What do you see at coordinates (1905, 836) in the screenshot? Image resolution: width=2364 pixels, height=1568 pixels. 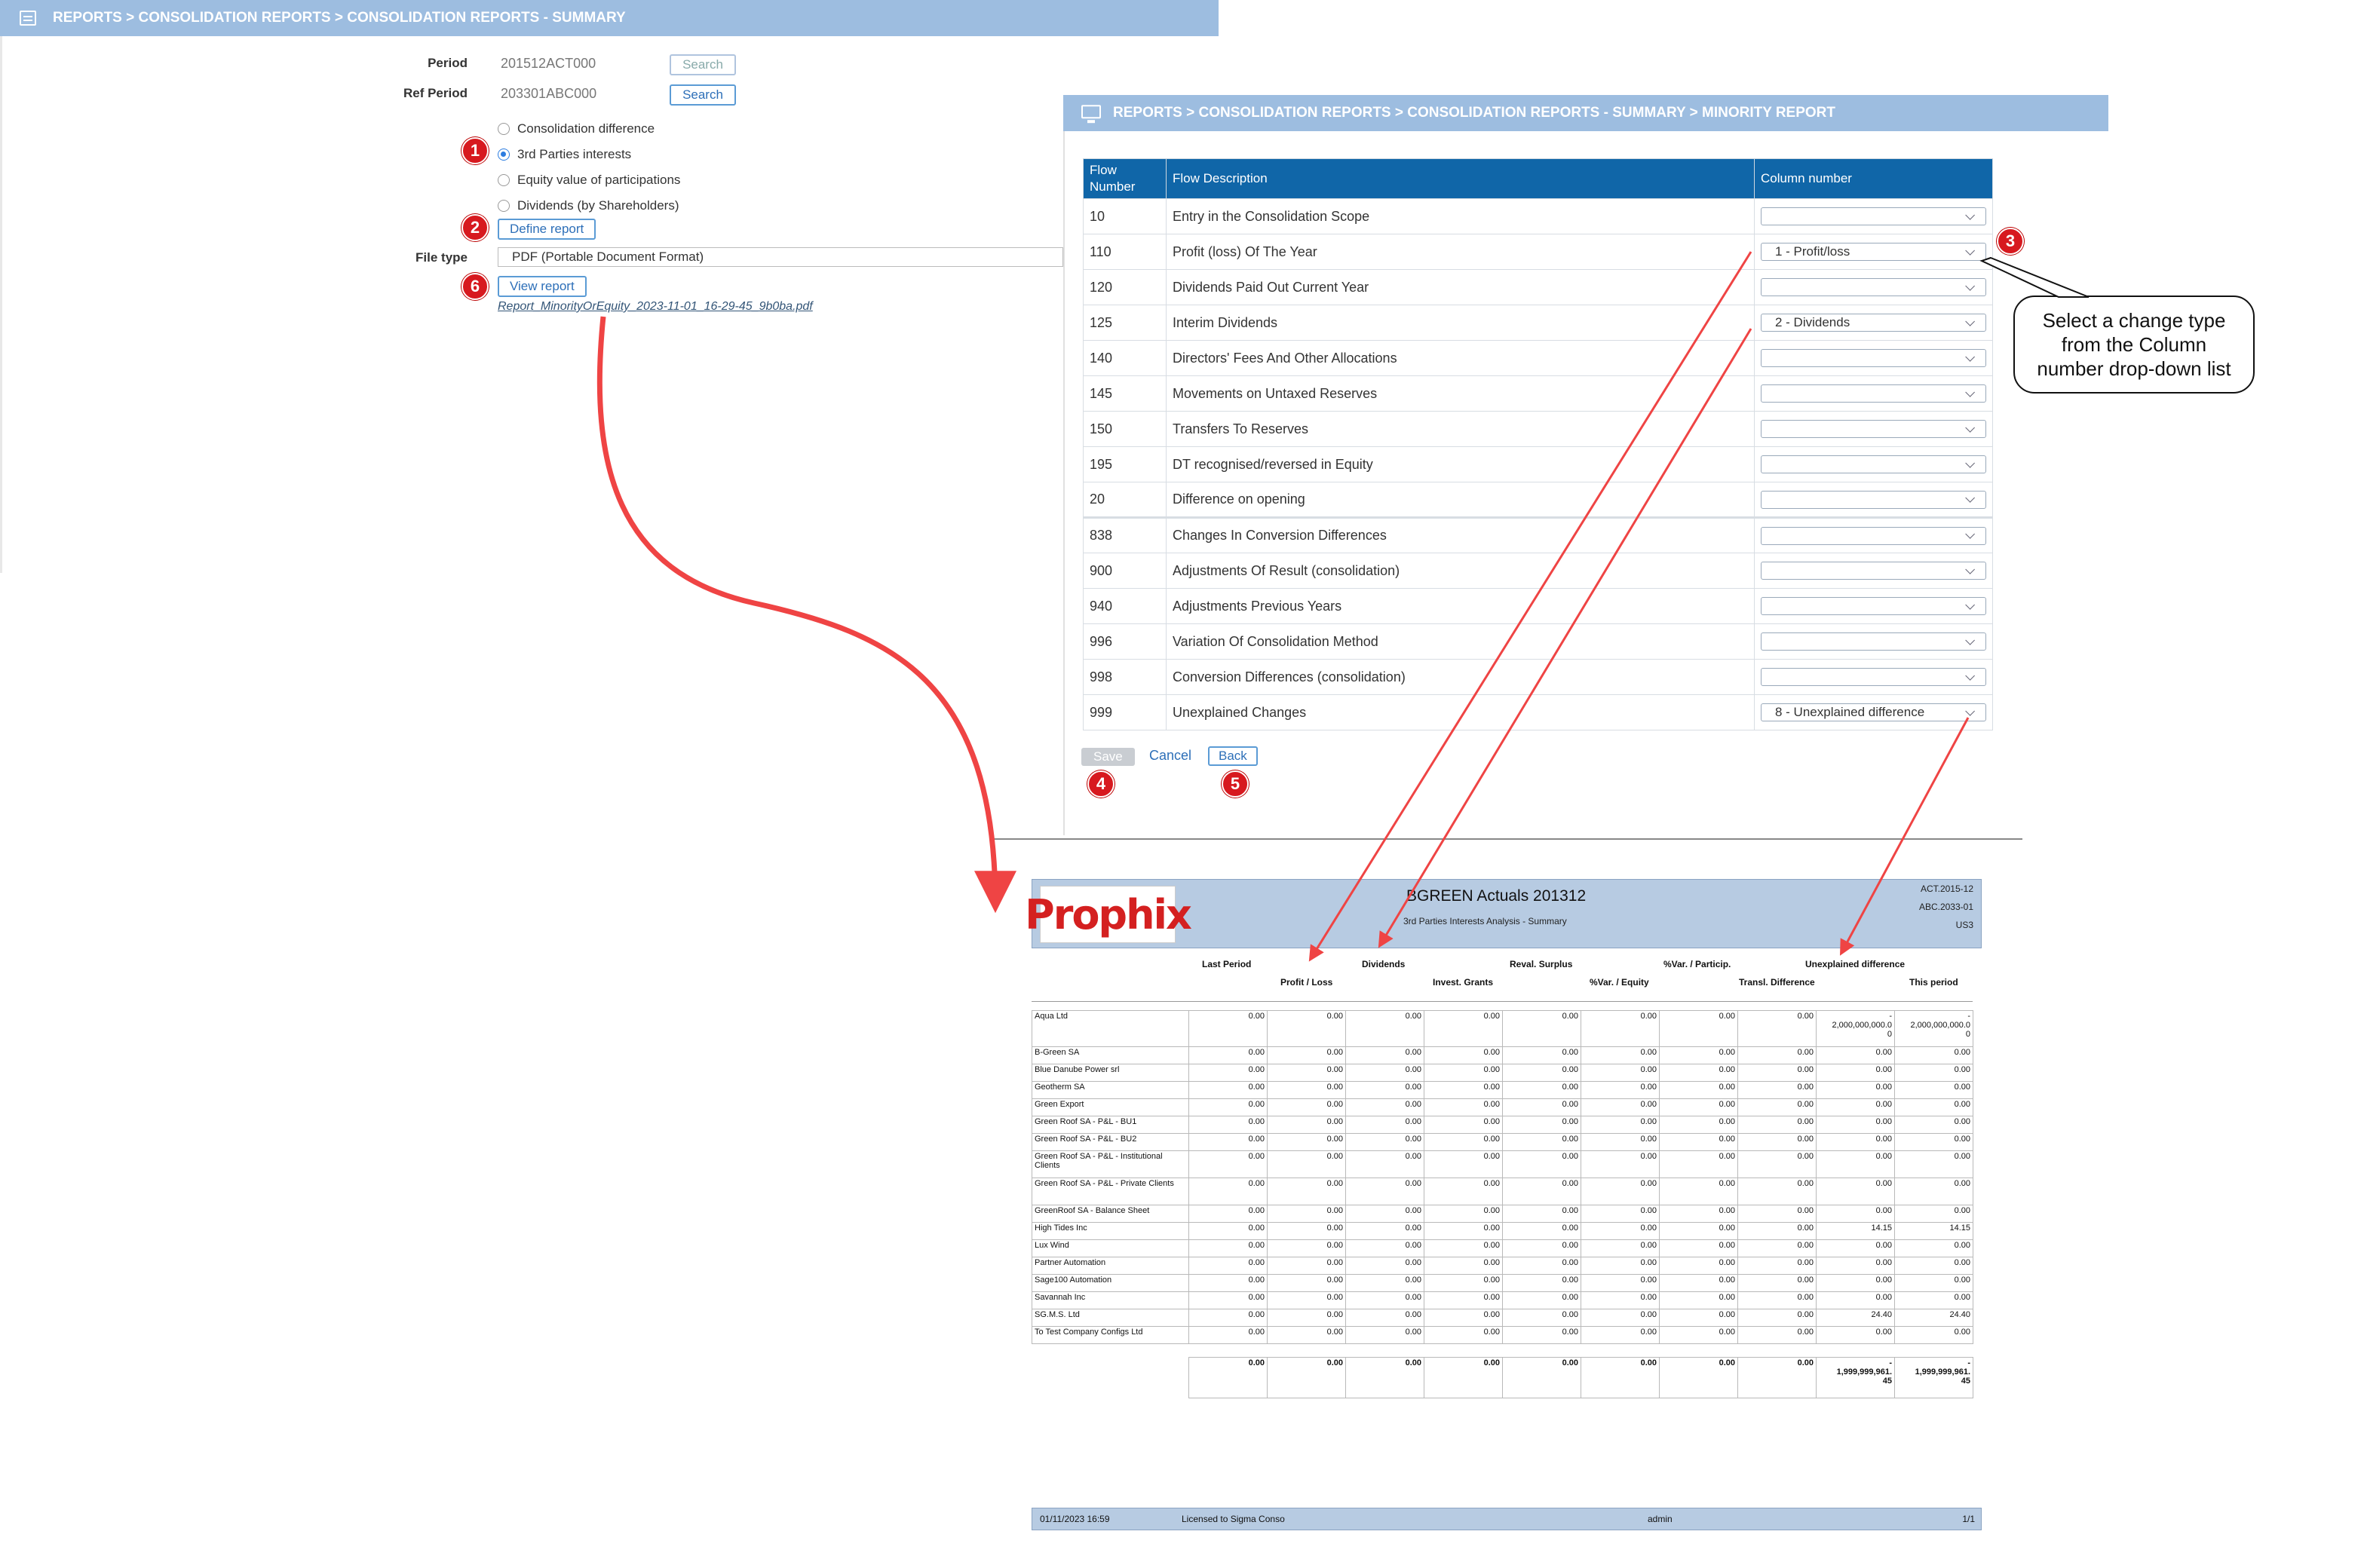 I see `arrow-unexplained` at bounding box center [1905, 836].